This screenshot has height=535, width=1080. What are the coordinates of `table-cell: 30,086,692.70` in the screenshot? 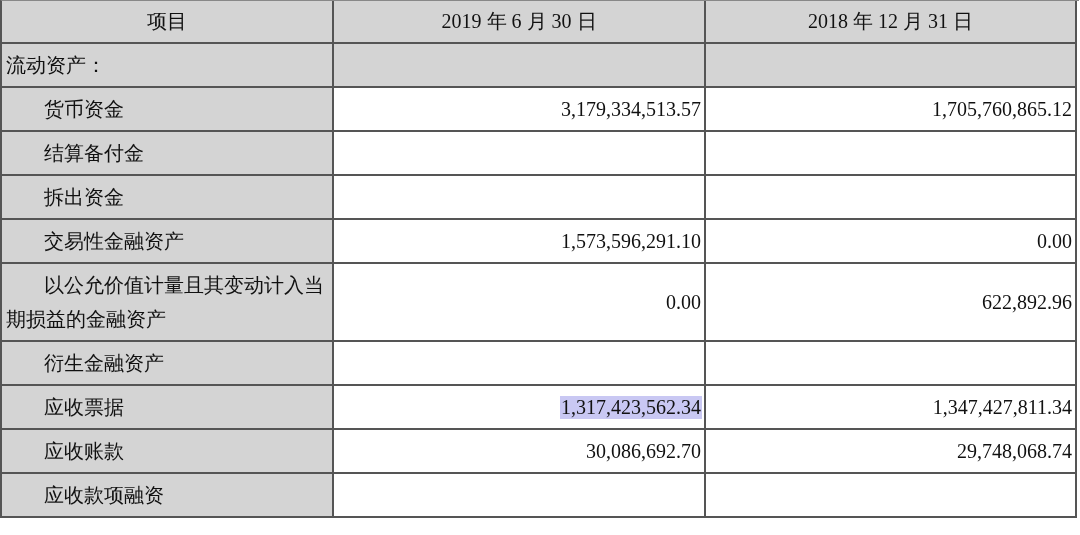 It's located at (643, 451).